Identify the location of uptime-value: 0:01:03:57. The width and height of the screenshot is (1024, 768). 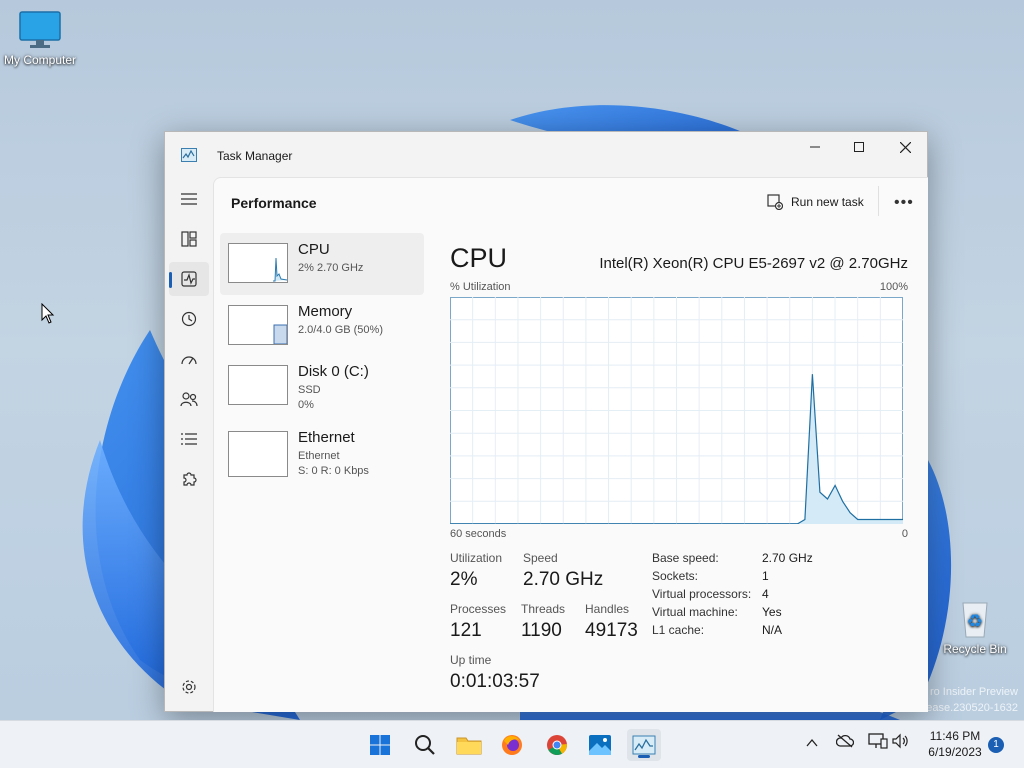
(495, 681).